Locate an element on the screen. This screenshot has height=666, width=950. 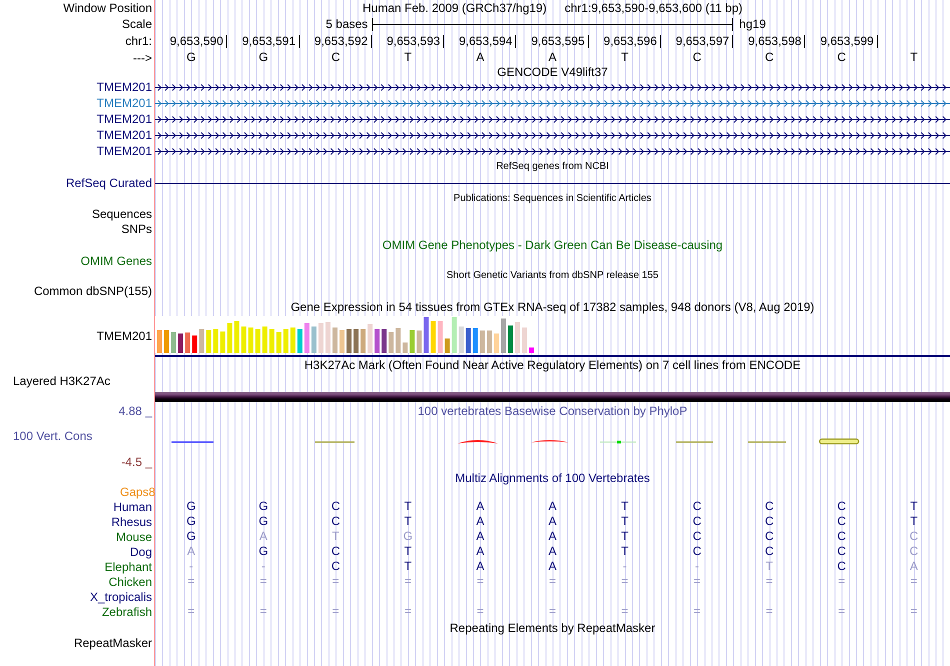
species-label: Chicken is located at coordinates (130, 581).